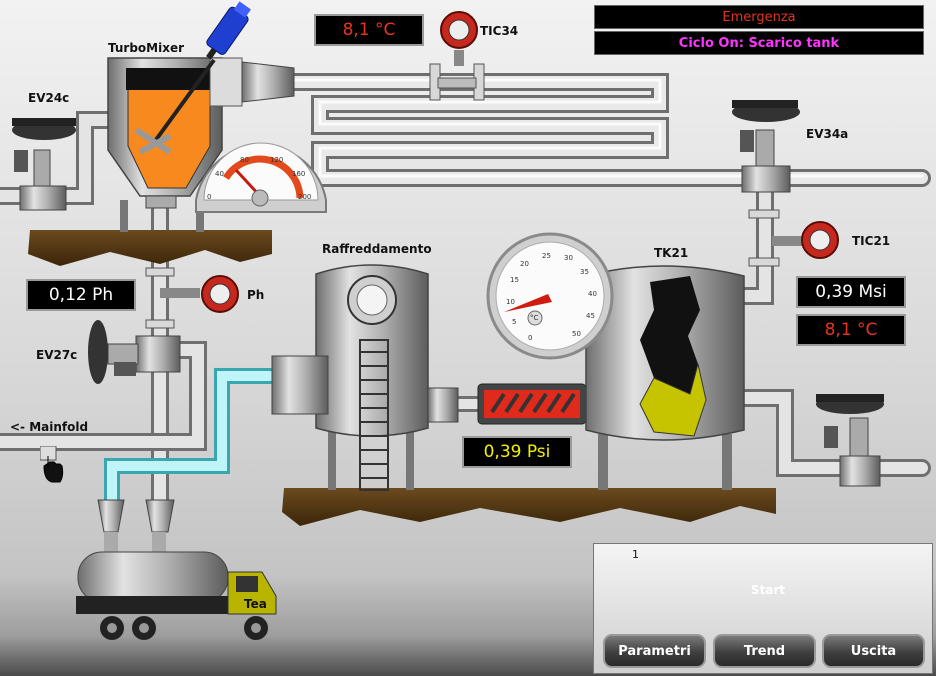 This screenshot has width=936, height=676. Describe the element at coordinates (874, 586) in the screenshot. I see `emergency-stop-button` at that location.